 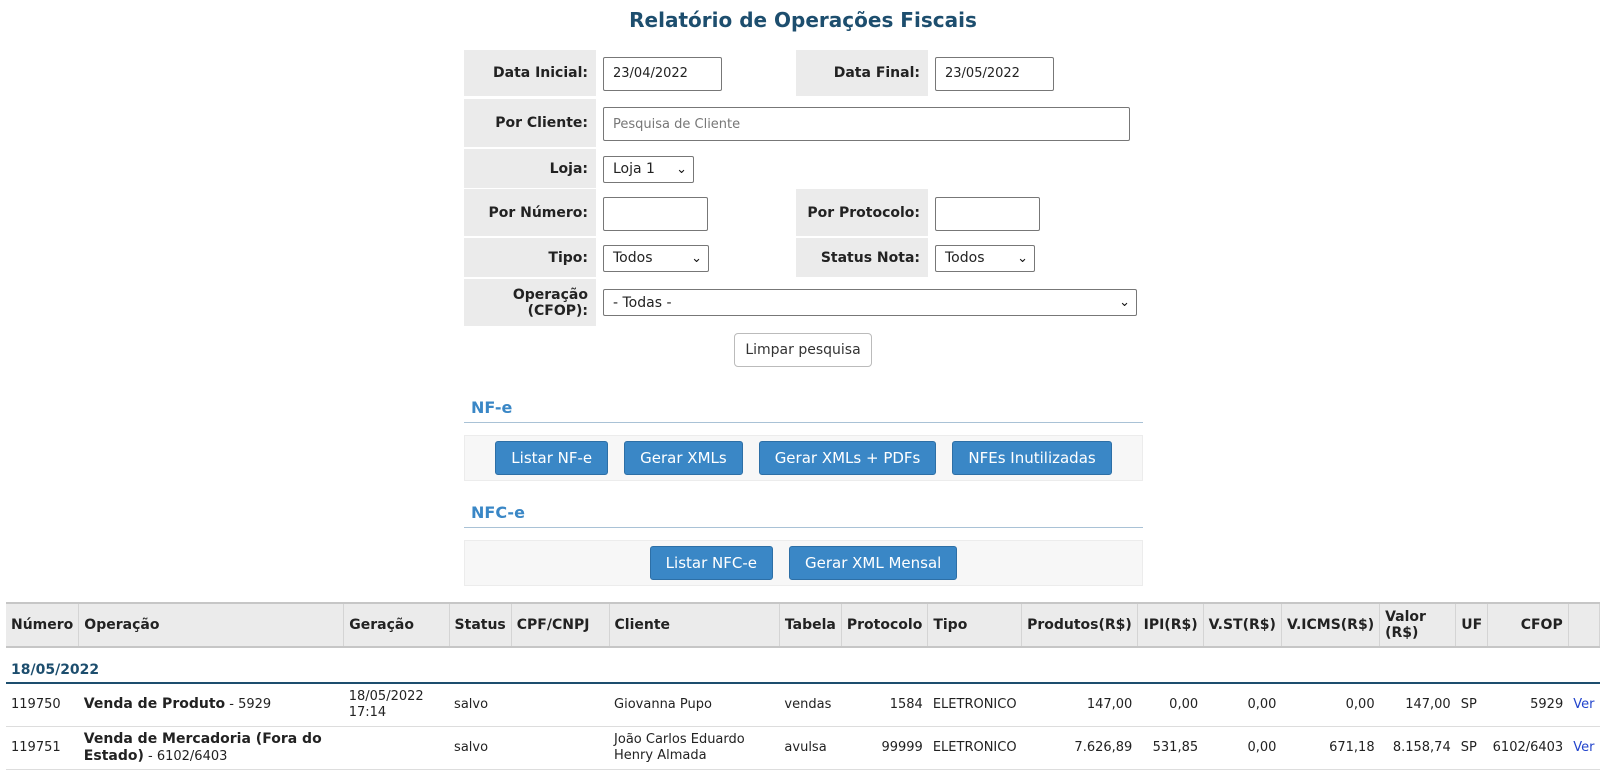 I want to click on data-final-label: Data Final:, so click(x=862, y=73).